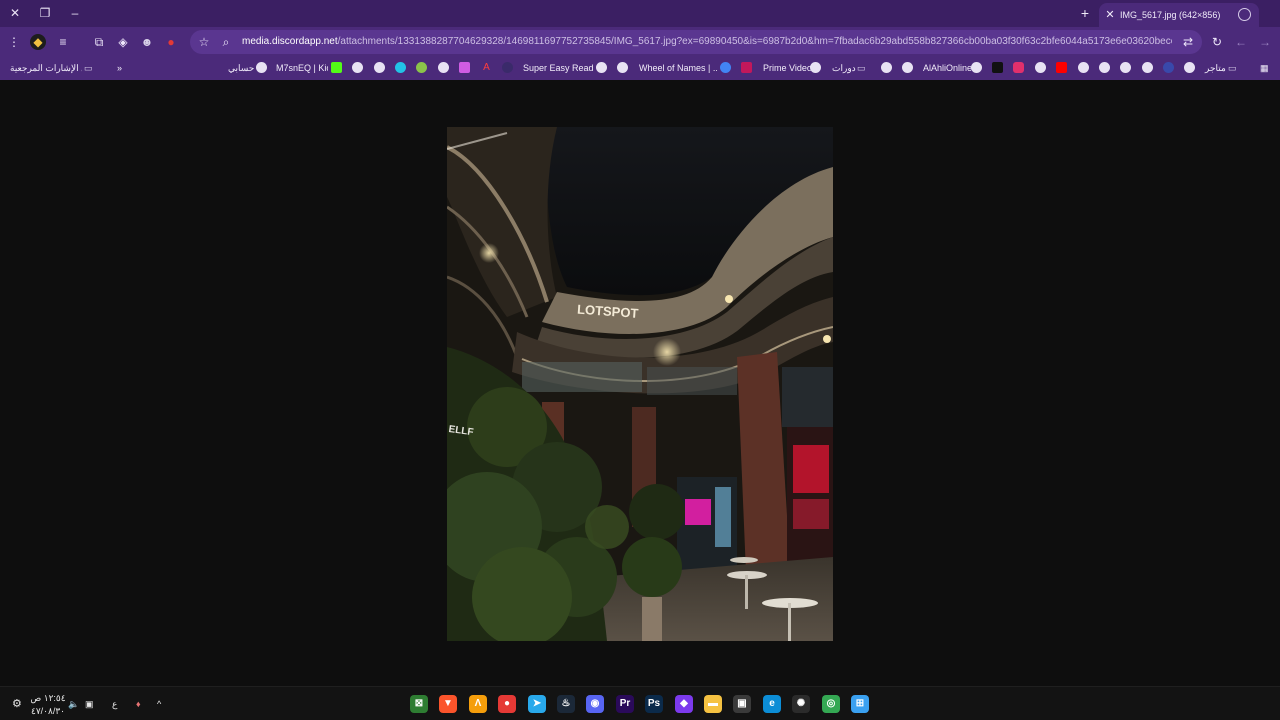 This screenshot has height=720, width=1280. I want to click on all-bookmarks-button: كل الإشارات المرجعية, so click(46, 68).